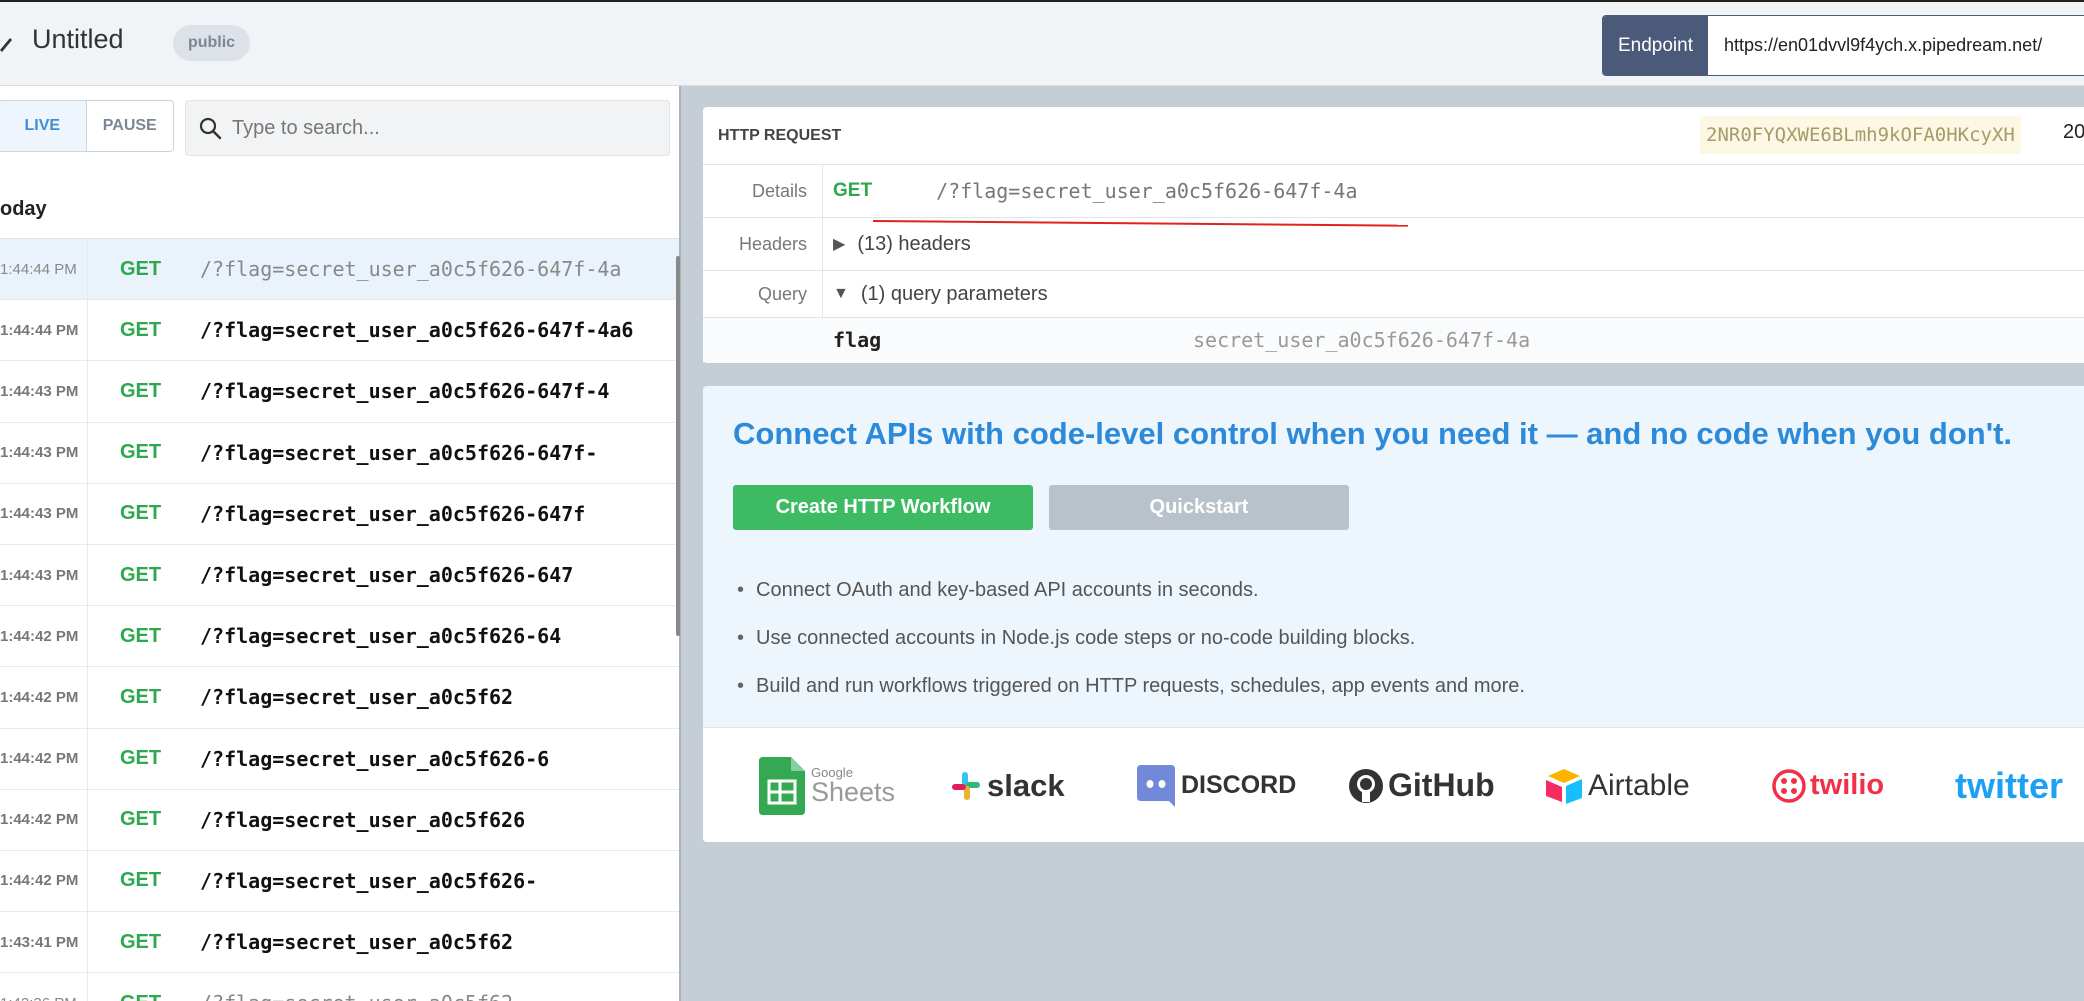 Image resolution: width=2084 pixels, height=1001 pixels. I want to click on day-group-header: oday, so click(339, 210).